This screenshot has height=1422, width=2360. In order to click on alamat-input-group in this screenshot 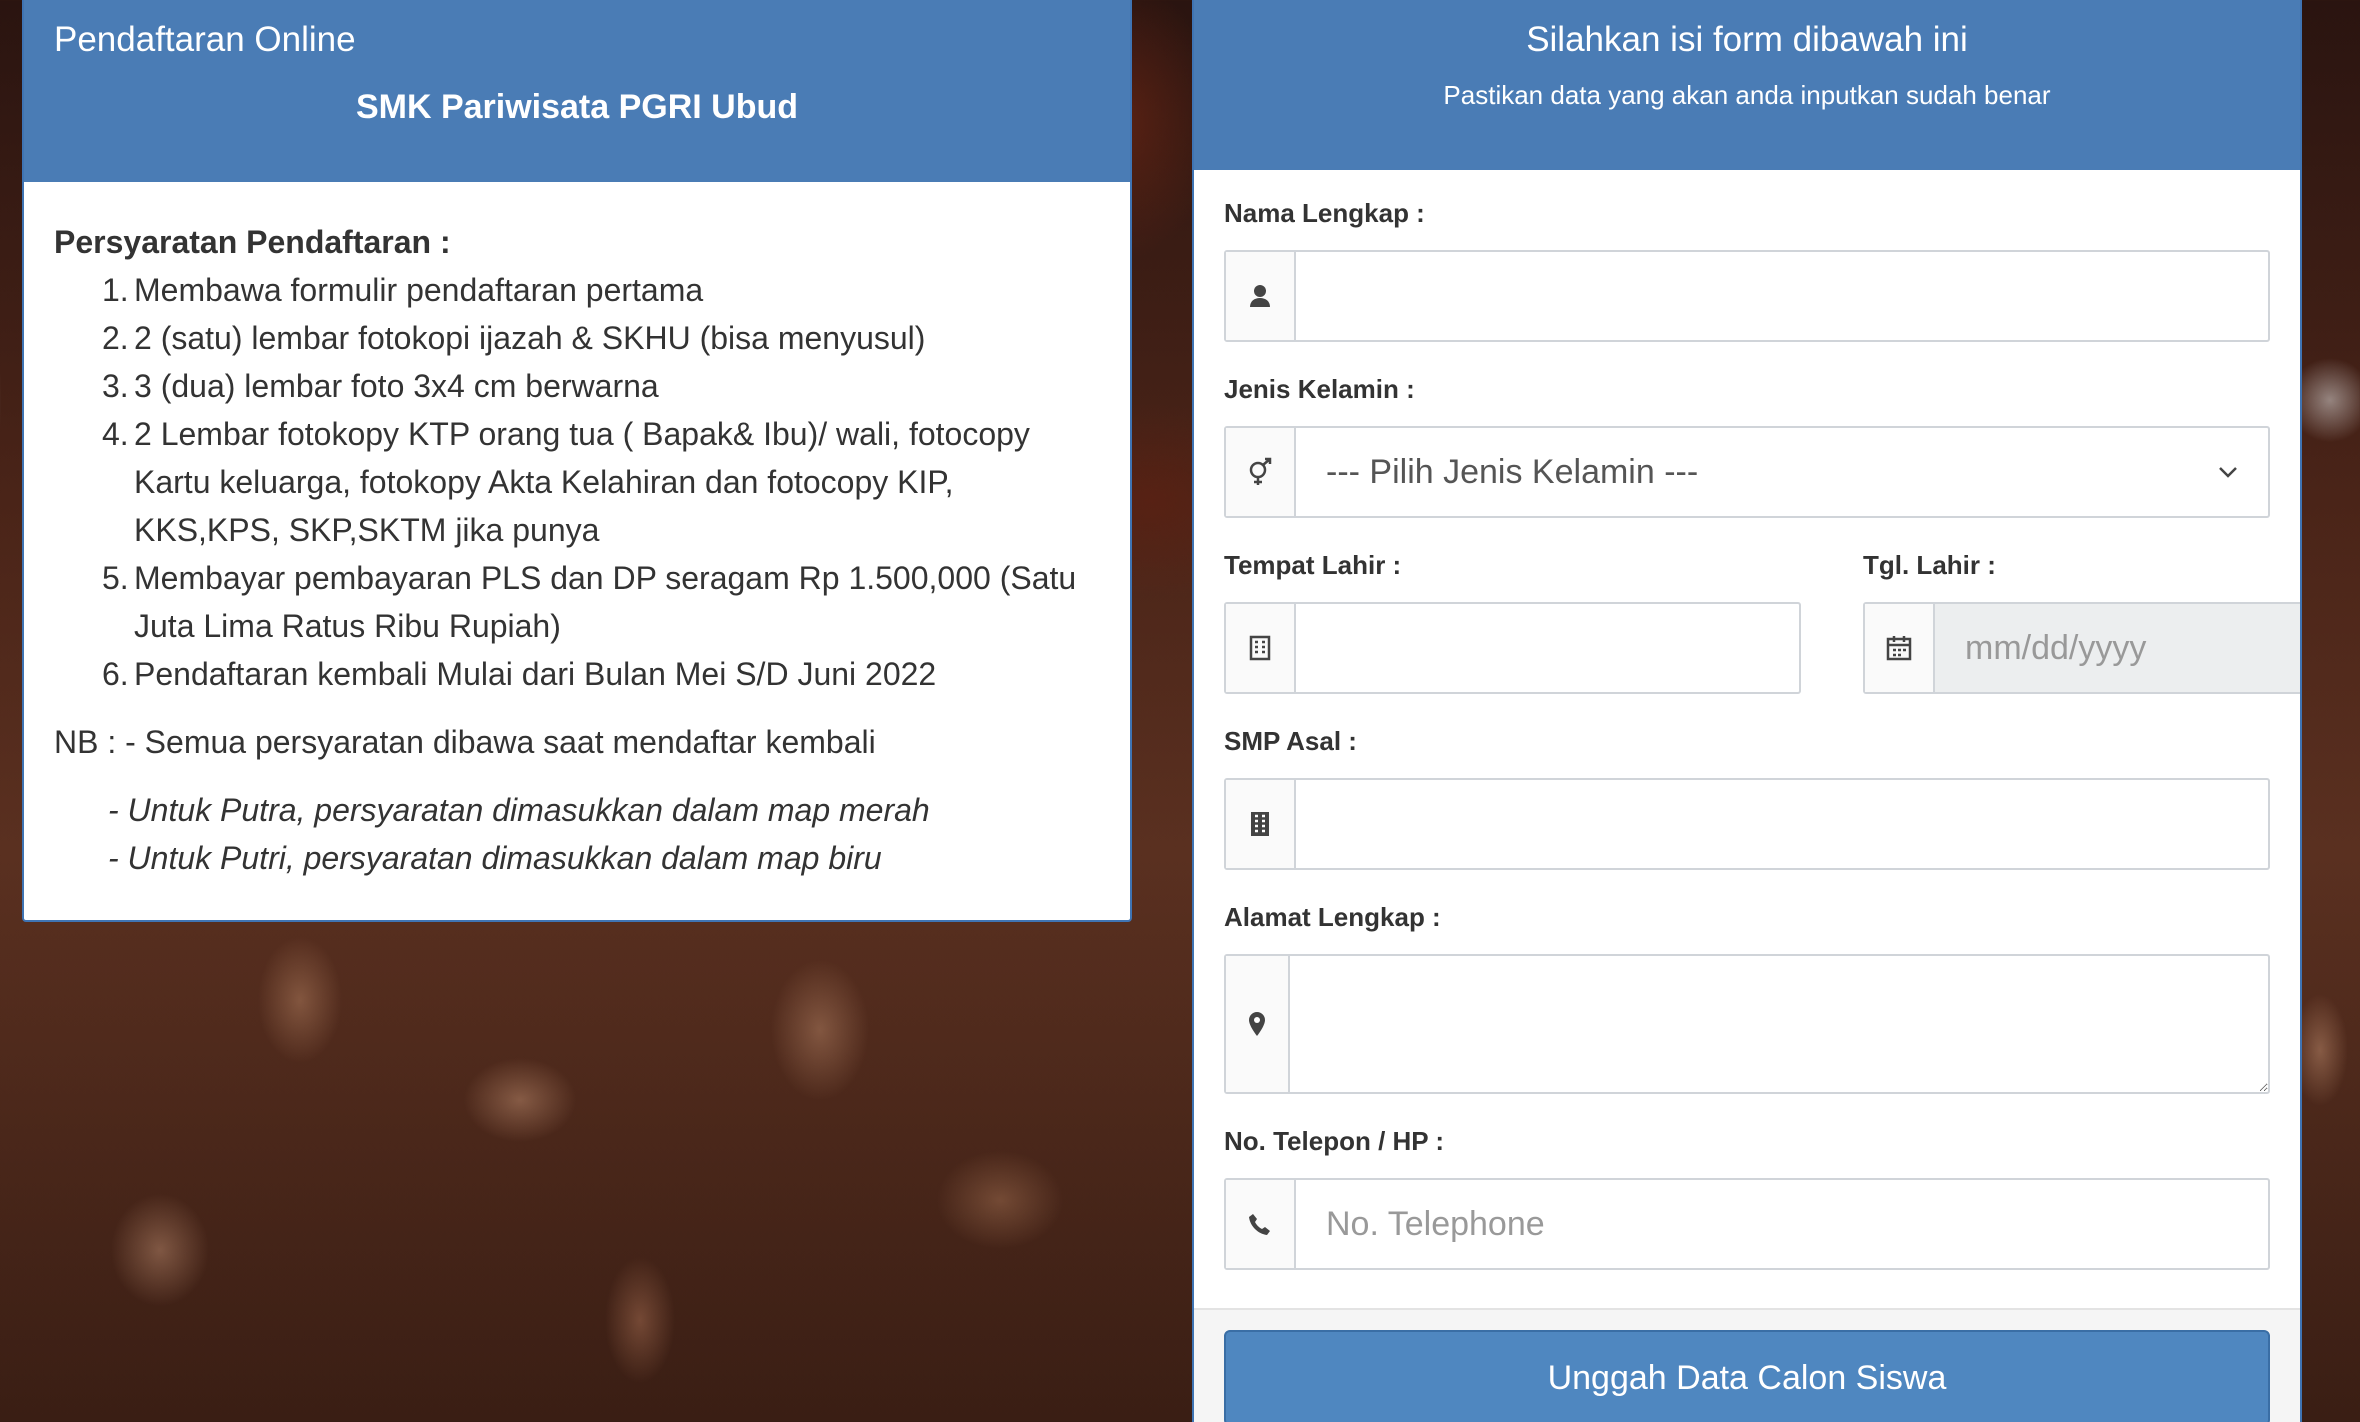, I will do `click(1747, 1024)`.